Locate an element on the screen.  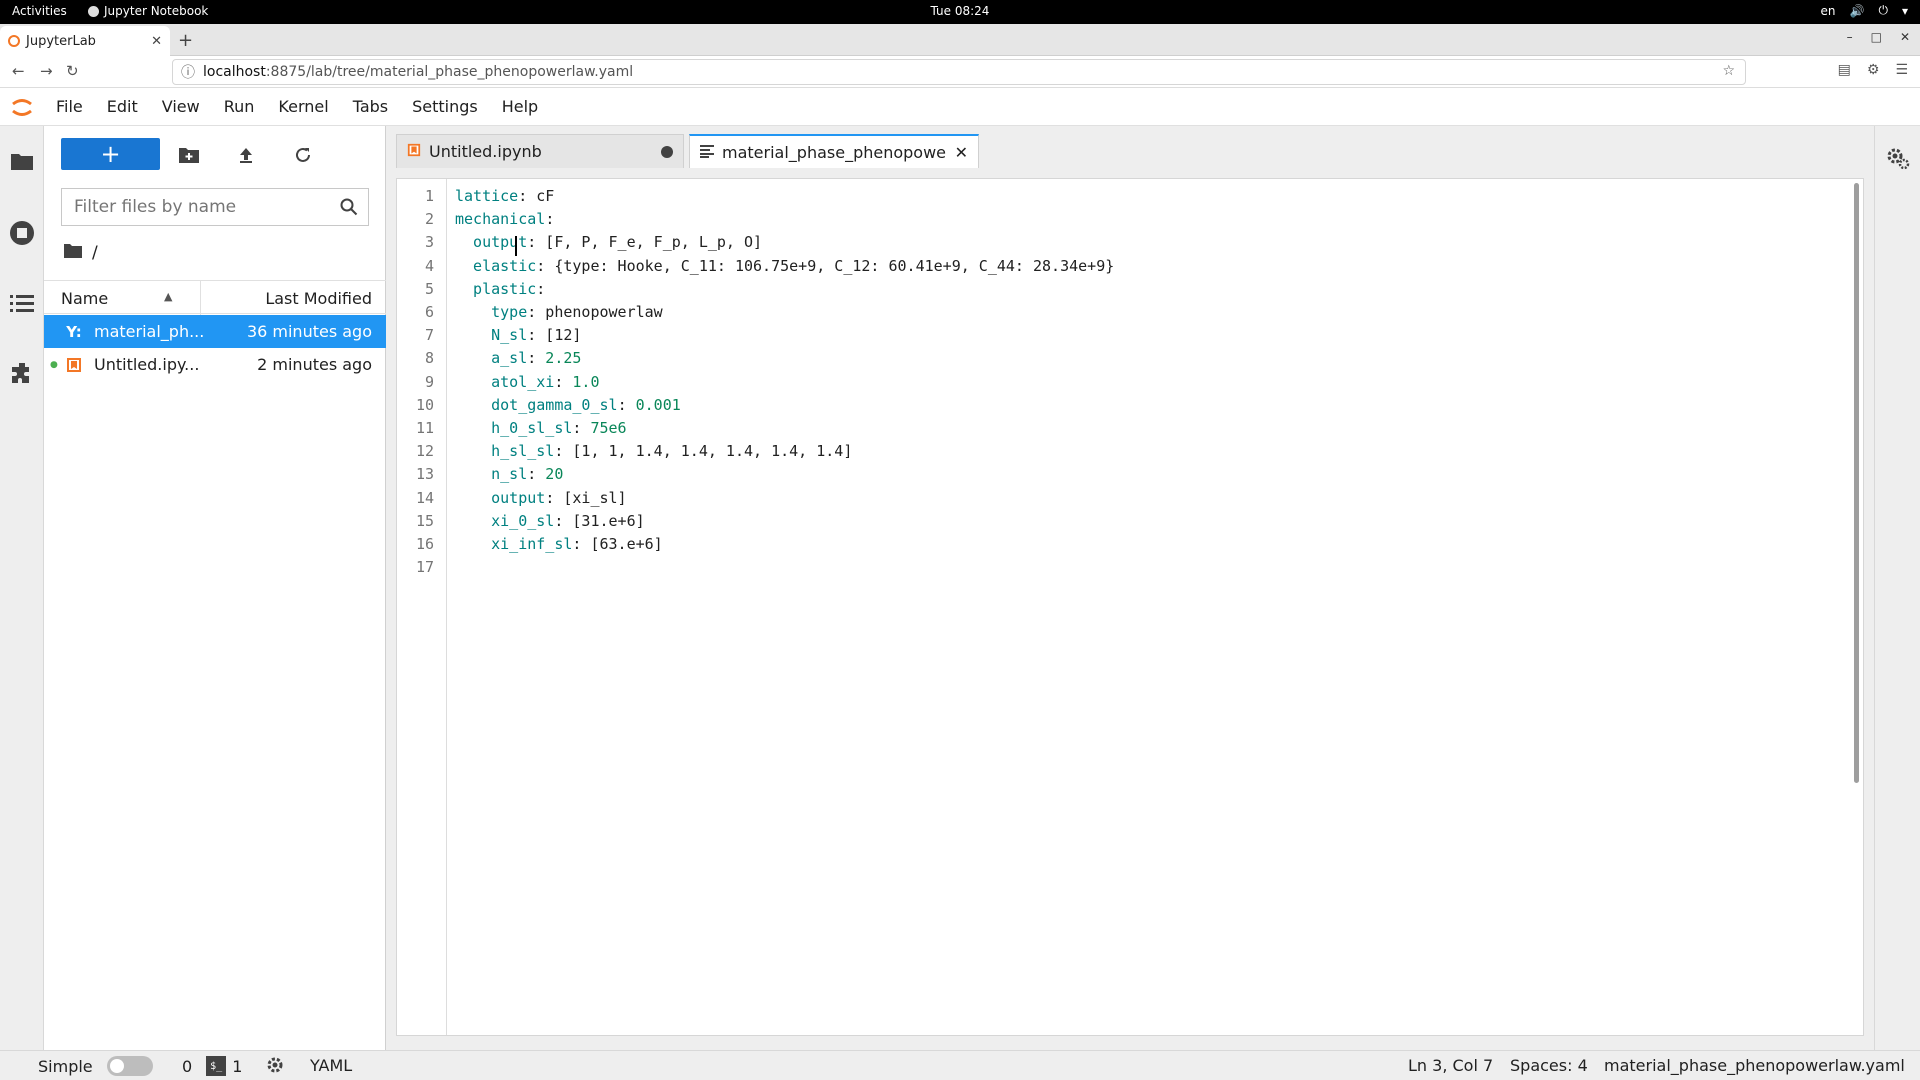
running-sessions-icon is located at coordinates (22, 233).